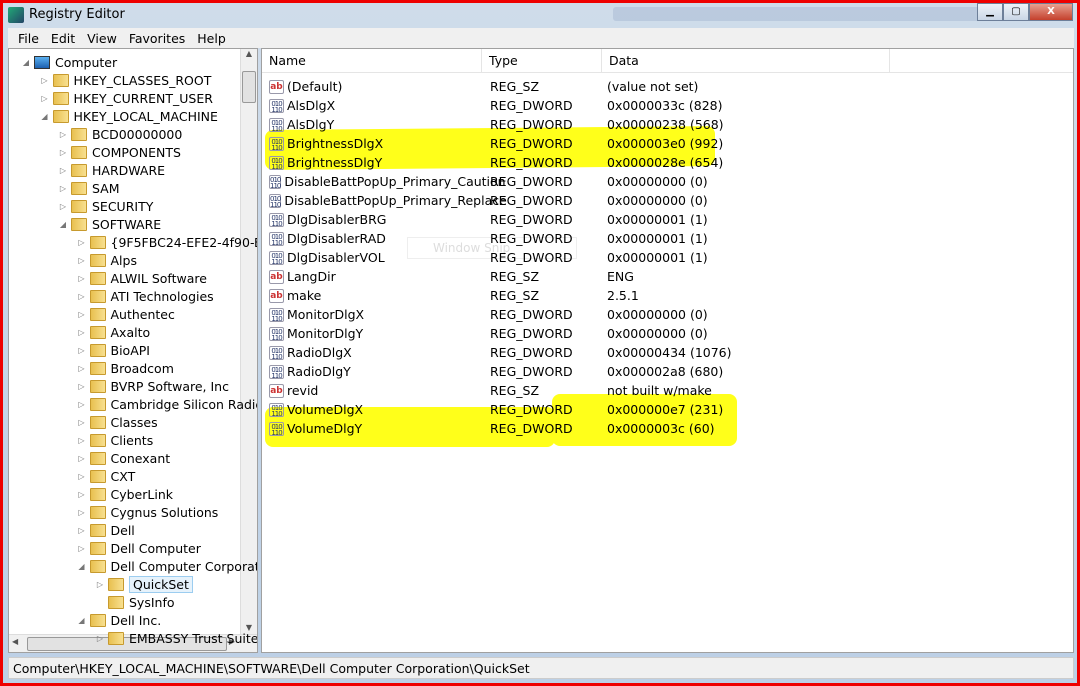  Describe the element at coordinates (105, 530) in the screenshot. I see `tree-node: ▷ Dell` at that location.